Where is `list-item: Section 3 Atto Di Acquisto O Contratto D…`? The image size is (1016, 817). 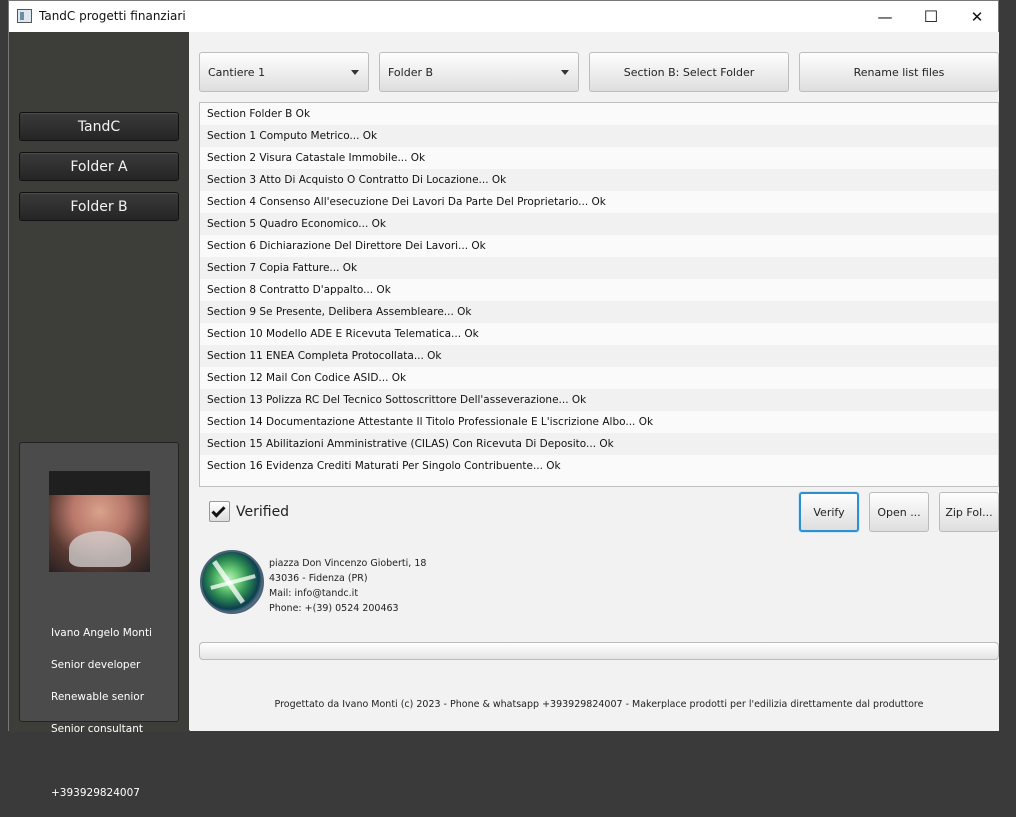
list-item: Section 3 Atto Di Acquisto O Contratto D… is located at coordinates (599, 180).